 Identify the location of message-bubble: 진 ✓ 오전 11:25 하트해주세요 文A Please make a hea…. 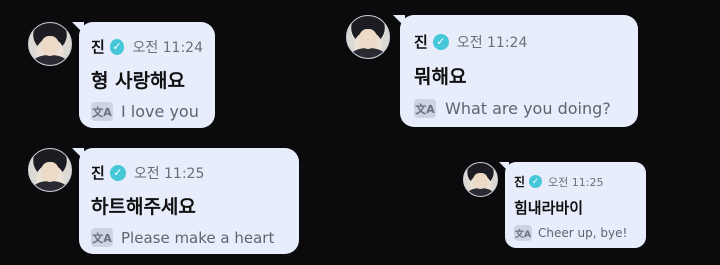
(185, 201).